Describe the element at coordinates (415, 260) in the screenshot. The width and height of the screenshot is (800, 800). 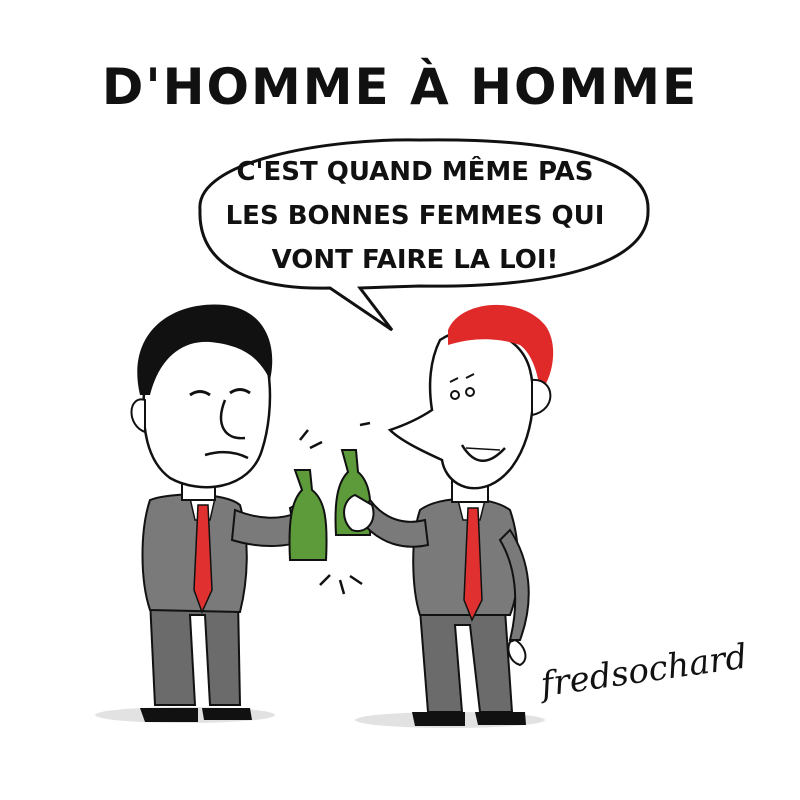
I see `speech-line: VONT FAIRE LA LOI!` at that location.